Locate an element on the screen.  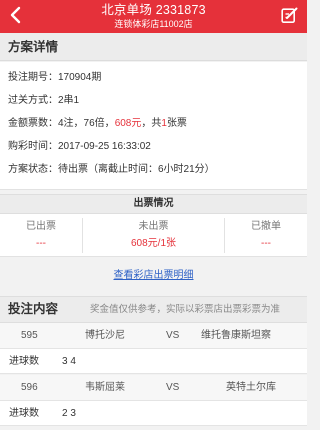
plan-details-heading: 方案详情 is located at coordinates (33, 47).